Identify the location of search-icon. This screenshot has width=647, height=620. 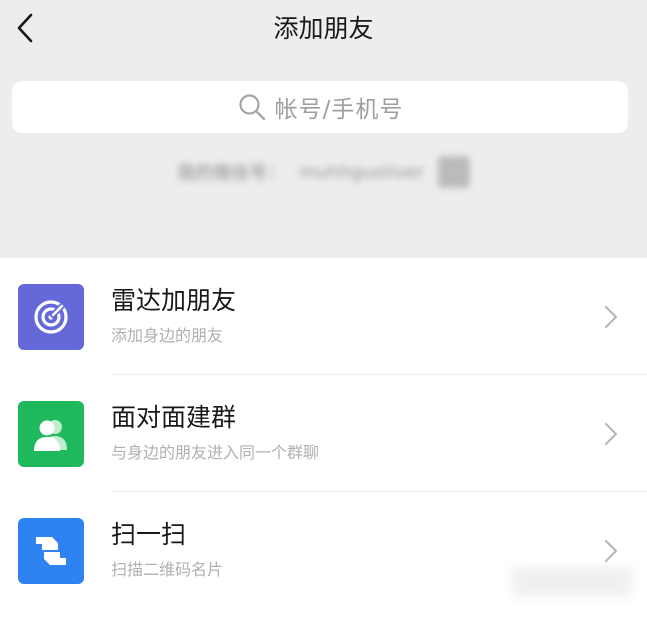
(252, 107).